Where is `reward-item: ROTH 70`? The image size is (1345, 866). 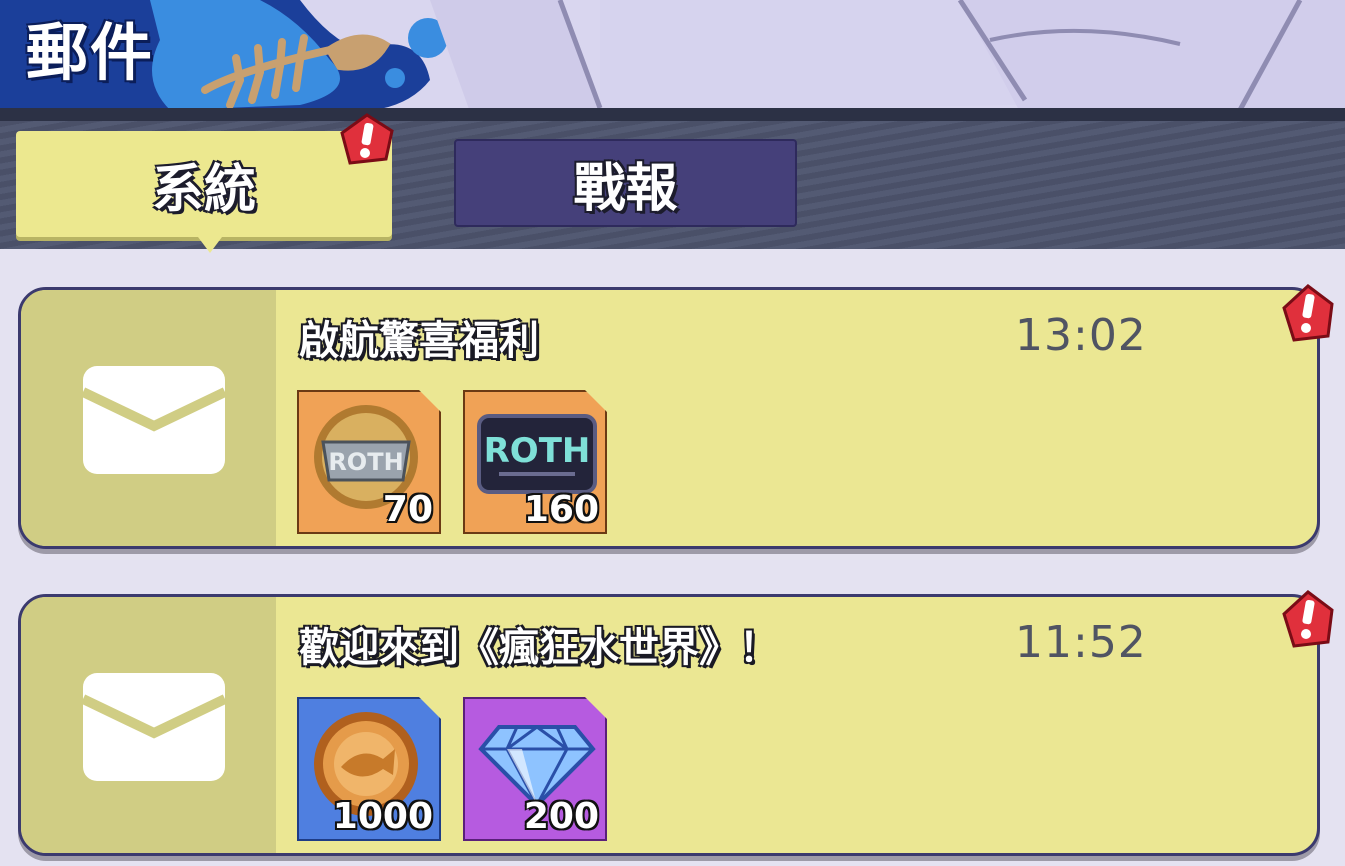 reward-item: ROTH 70 is located at coordinates (369, 462).